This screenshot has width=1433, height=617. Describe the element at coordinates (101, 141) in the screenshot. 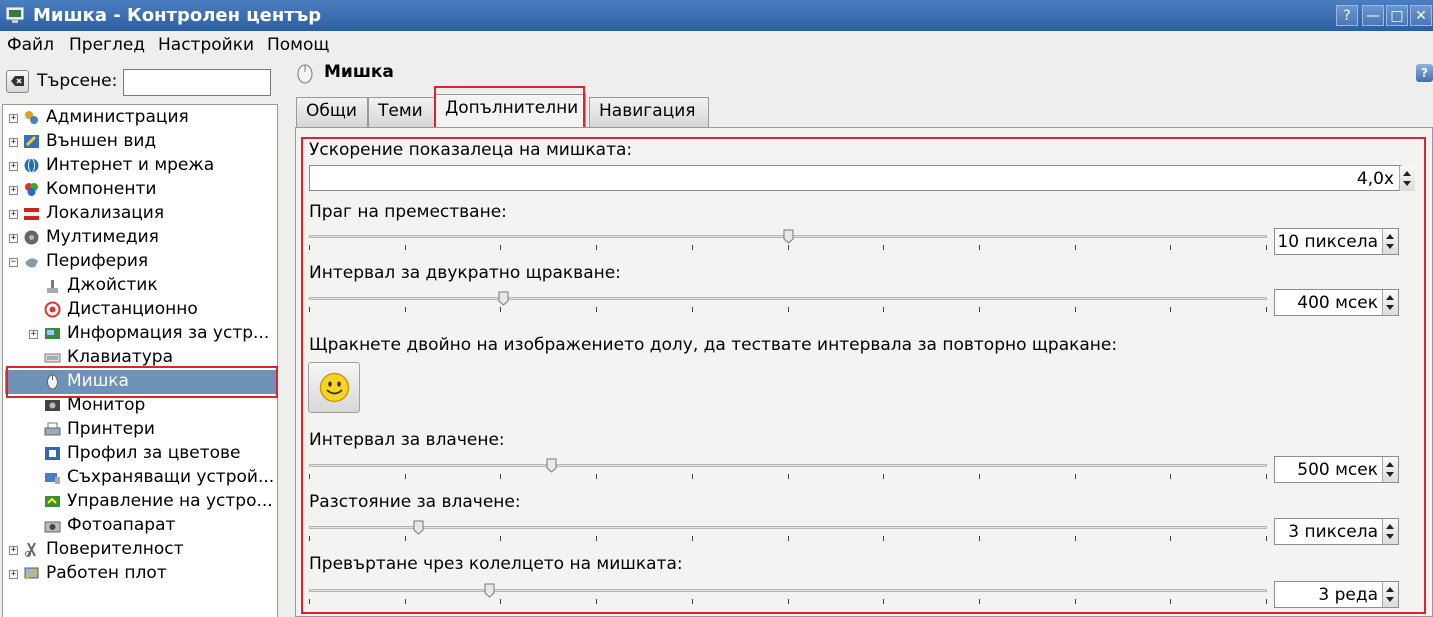

I see `tree-item-label: Външен вид` at that location.